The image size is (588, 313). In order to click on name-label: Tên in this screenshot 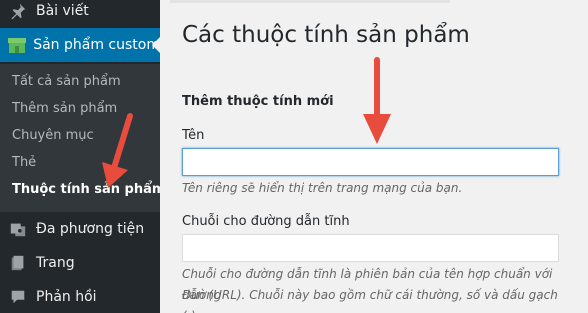, I will do `click(193, 135)`.